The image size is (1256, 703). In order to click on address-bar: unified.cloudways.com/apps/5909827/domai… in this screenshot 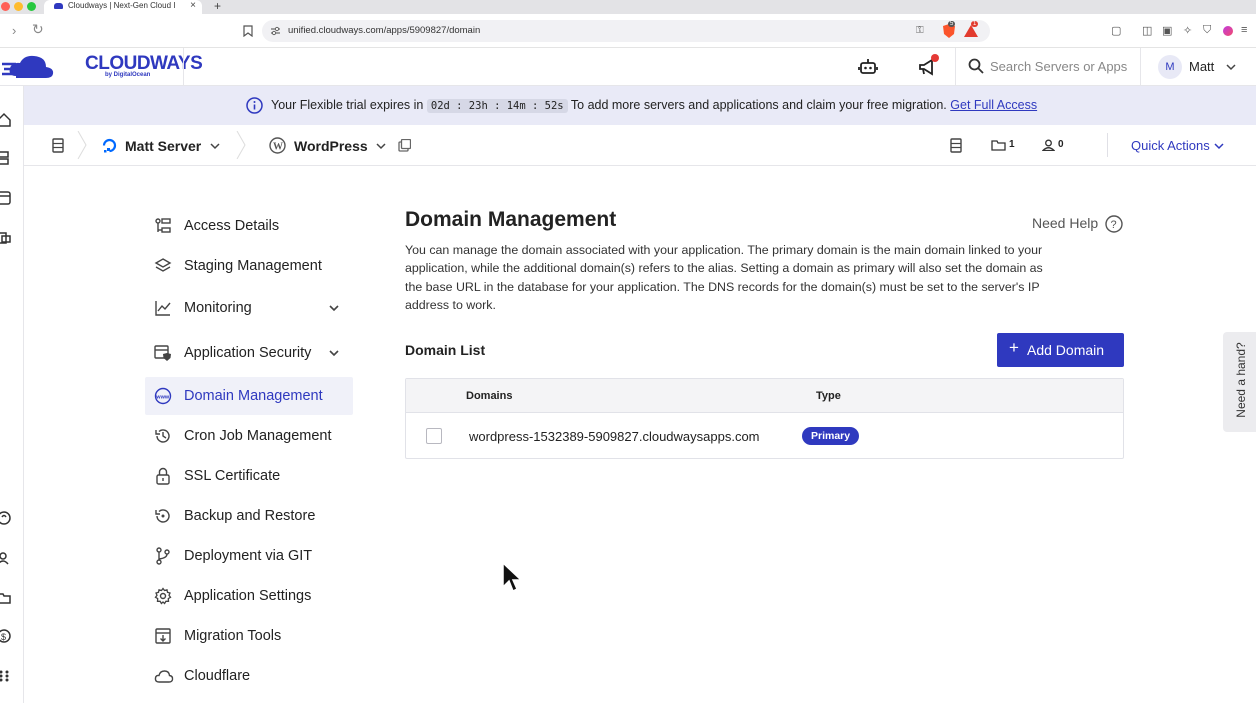, I will do `click(626, 31)`.